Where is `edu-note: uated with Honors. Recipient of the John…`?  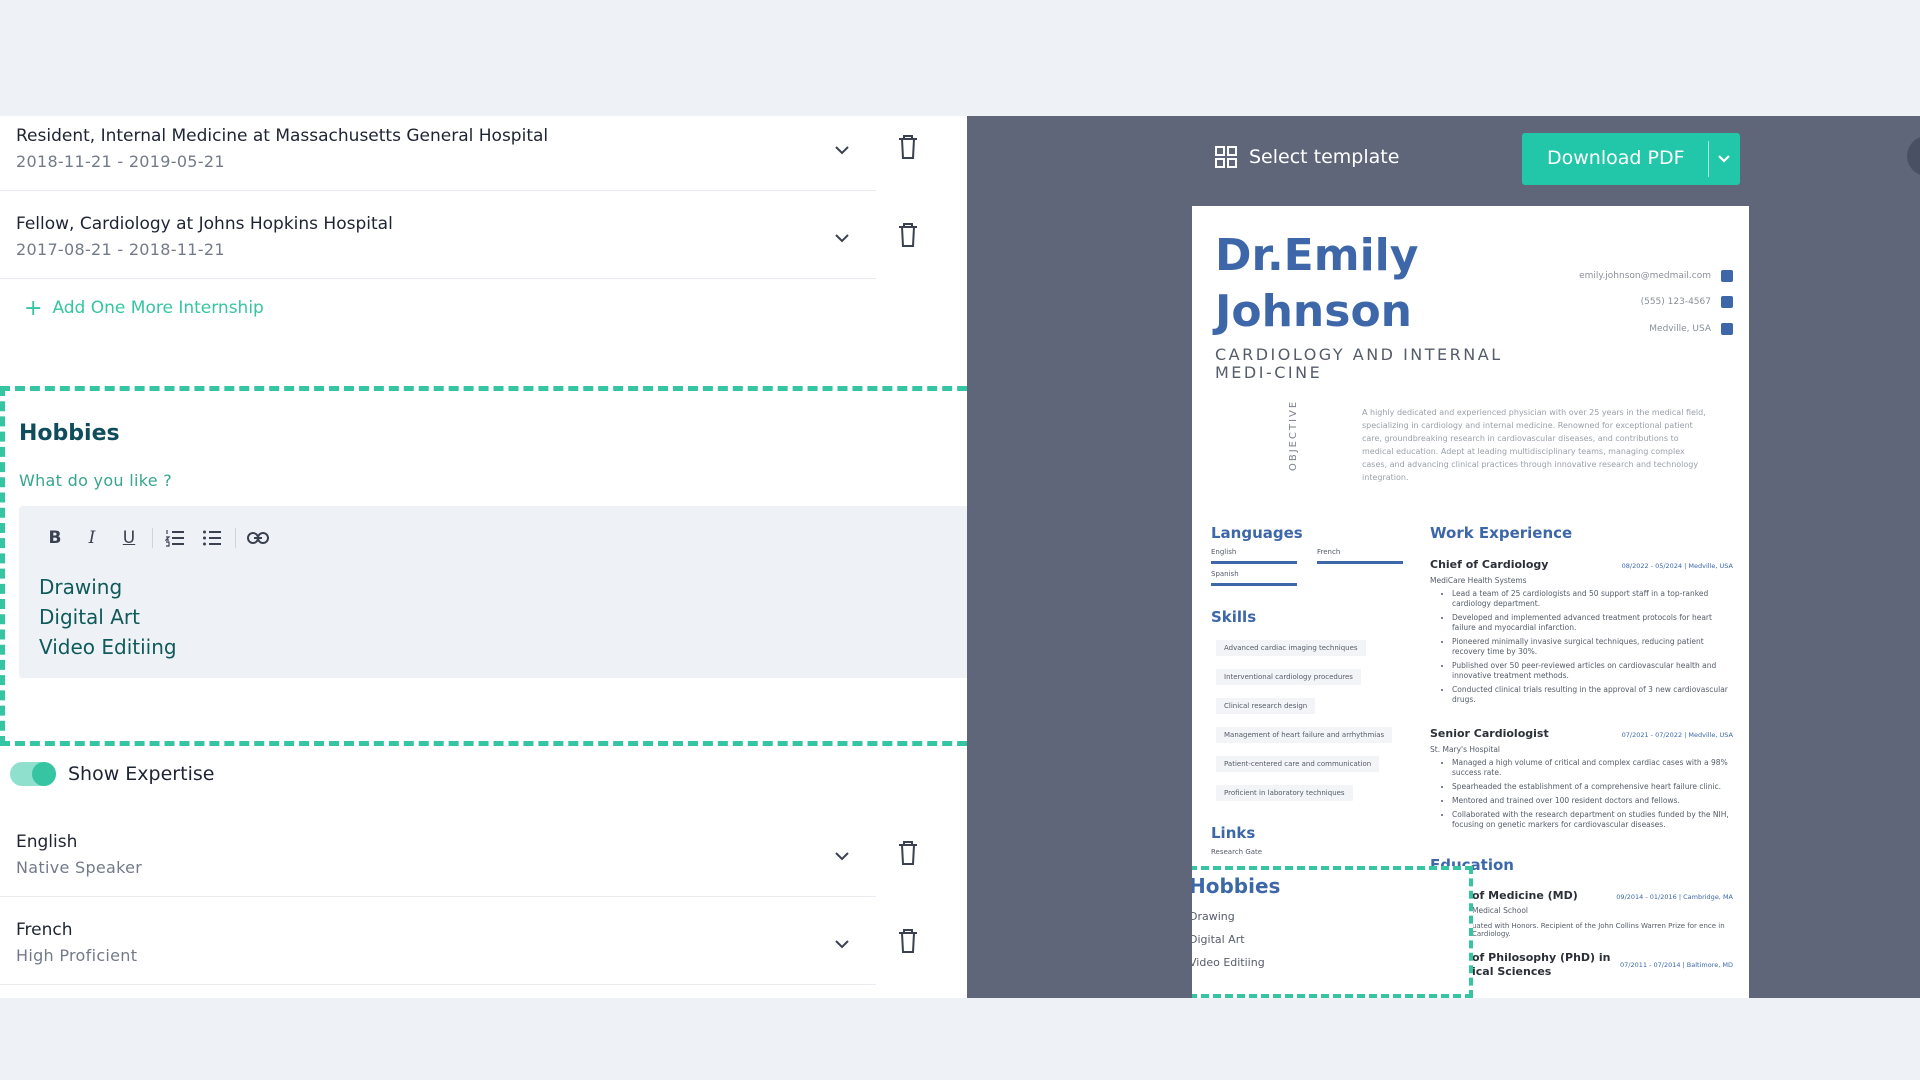
edu-note: uated with Honors. Recipient of the John… is located at coordinates (1598, 930).